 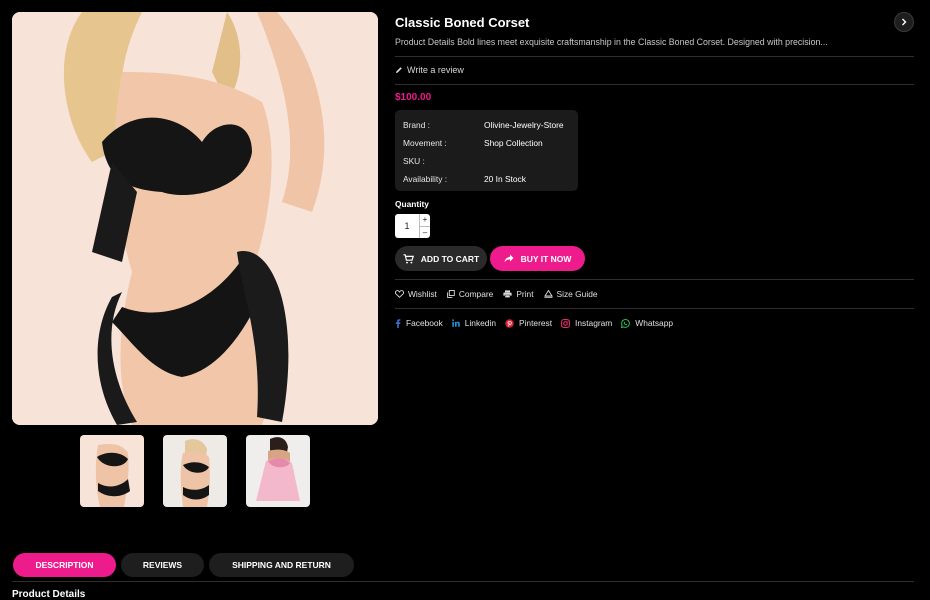 I want to click on pencil-icon, so click(x=399, y=70).